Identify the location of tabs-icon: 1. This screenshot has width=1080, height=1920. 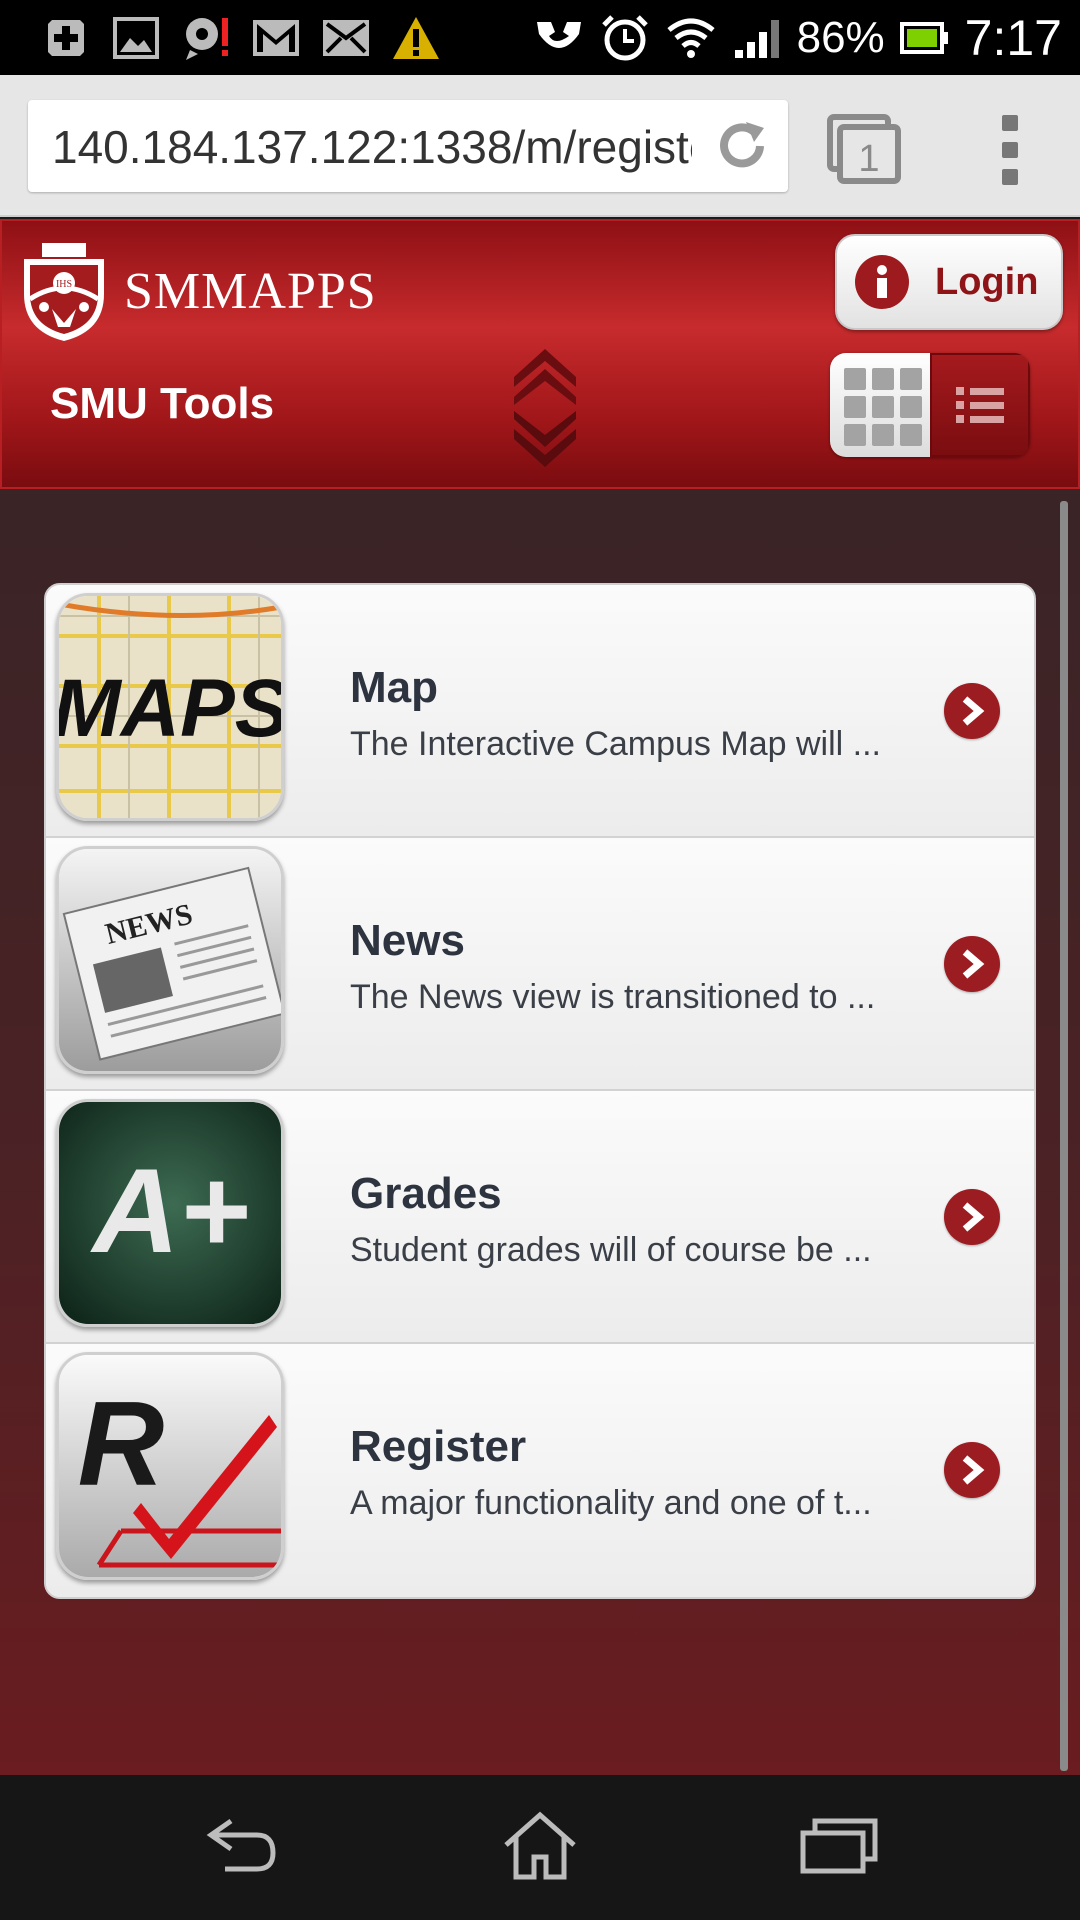
(864, 149).